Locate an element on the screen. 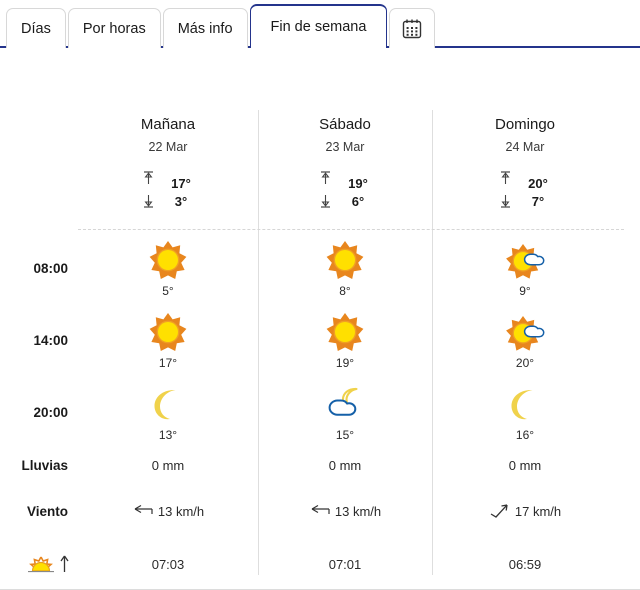  wind-row: Viento 13 km/h 13 km/h 17 km/h is located at coordinates (320, 511).